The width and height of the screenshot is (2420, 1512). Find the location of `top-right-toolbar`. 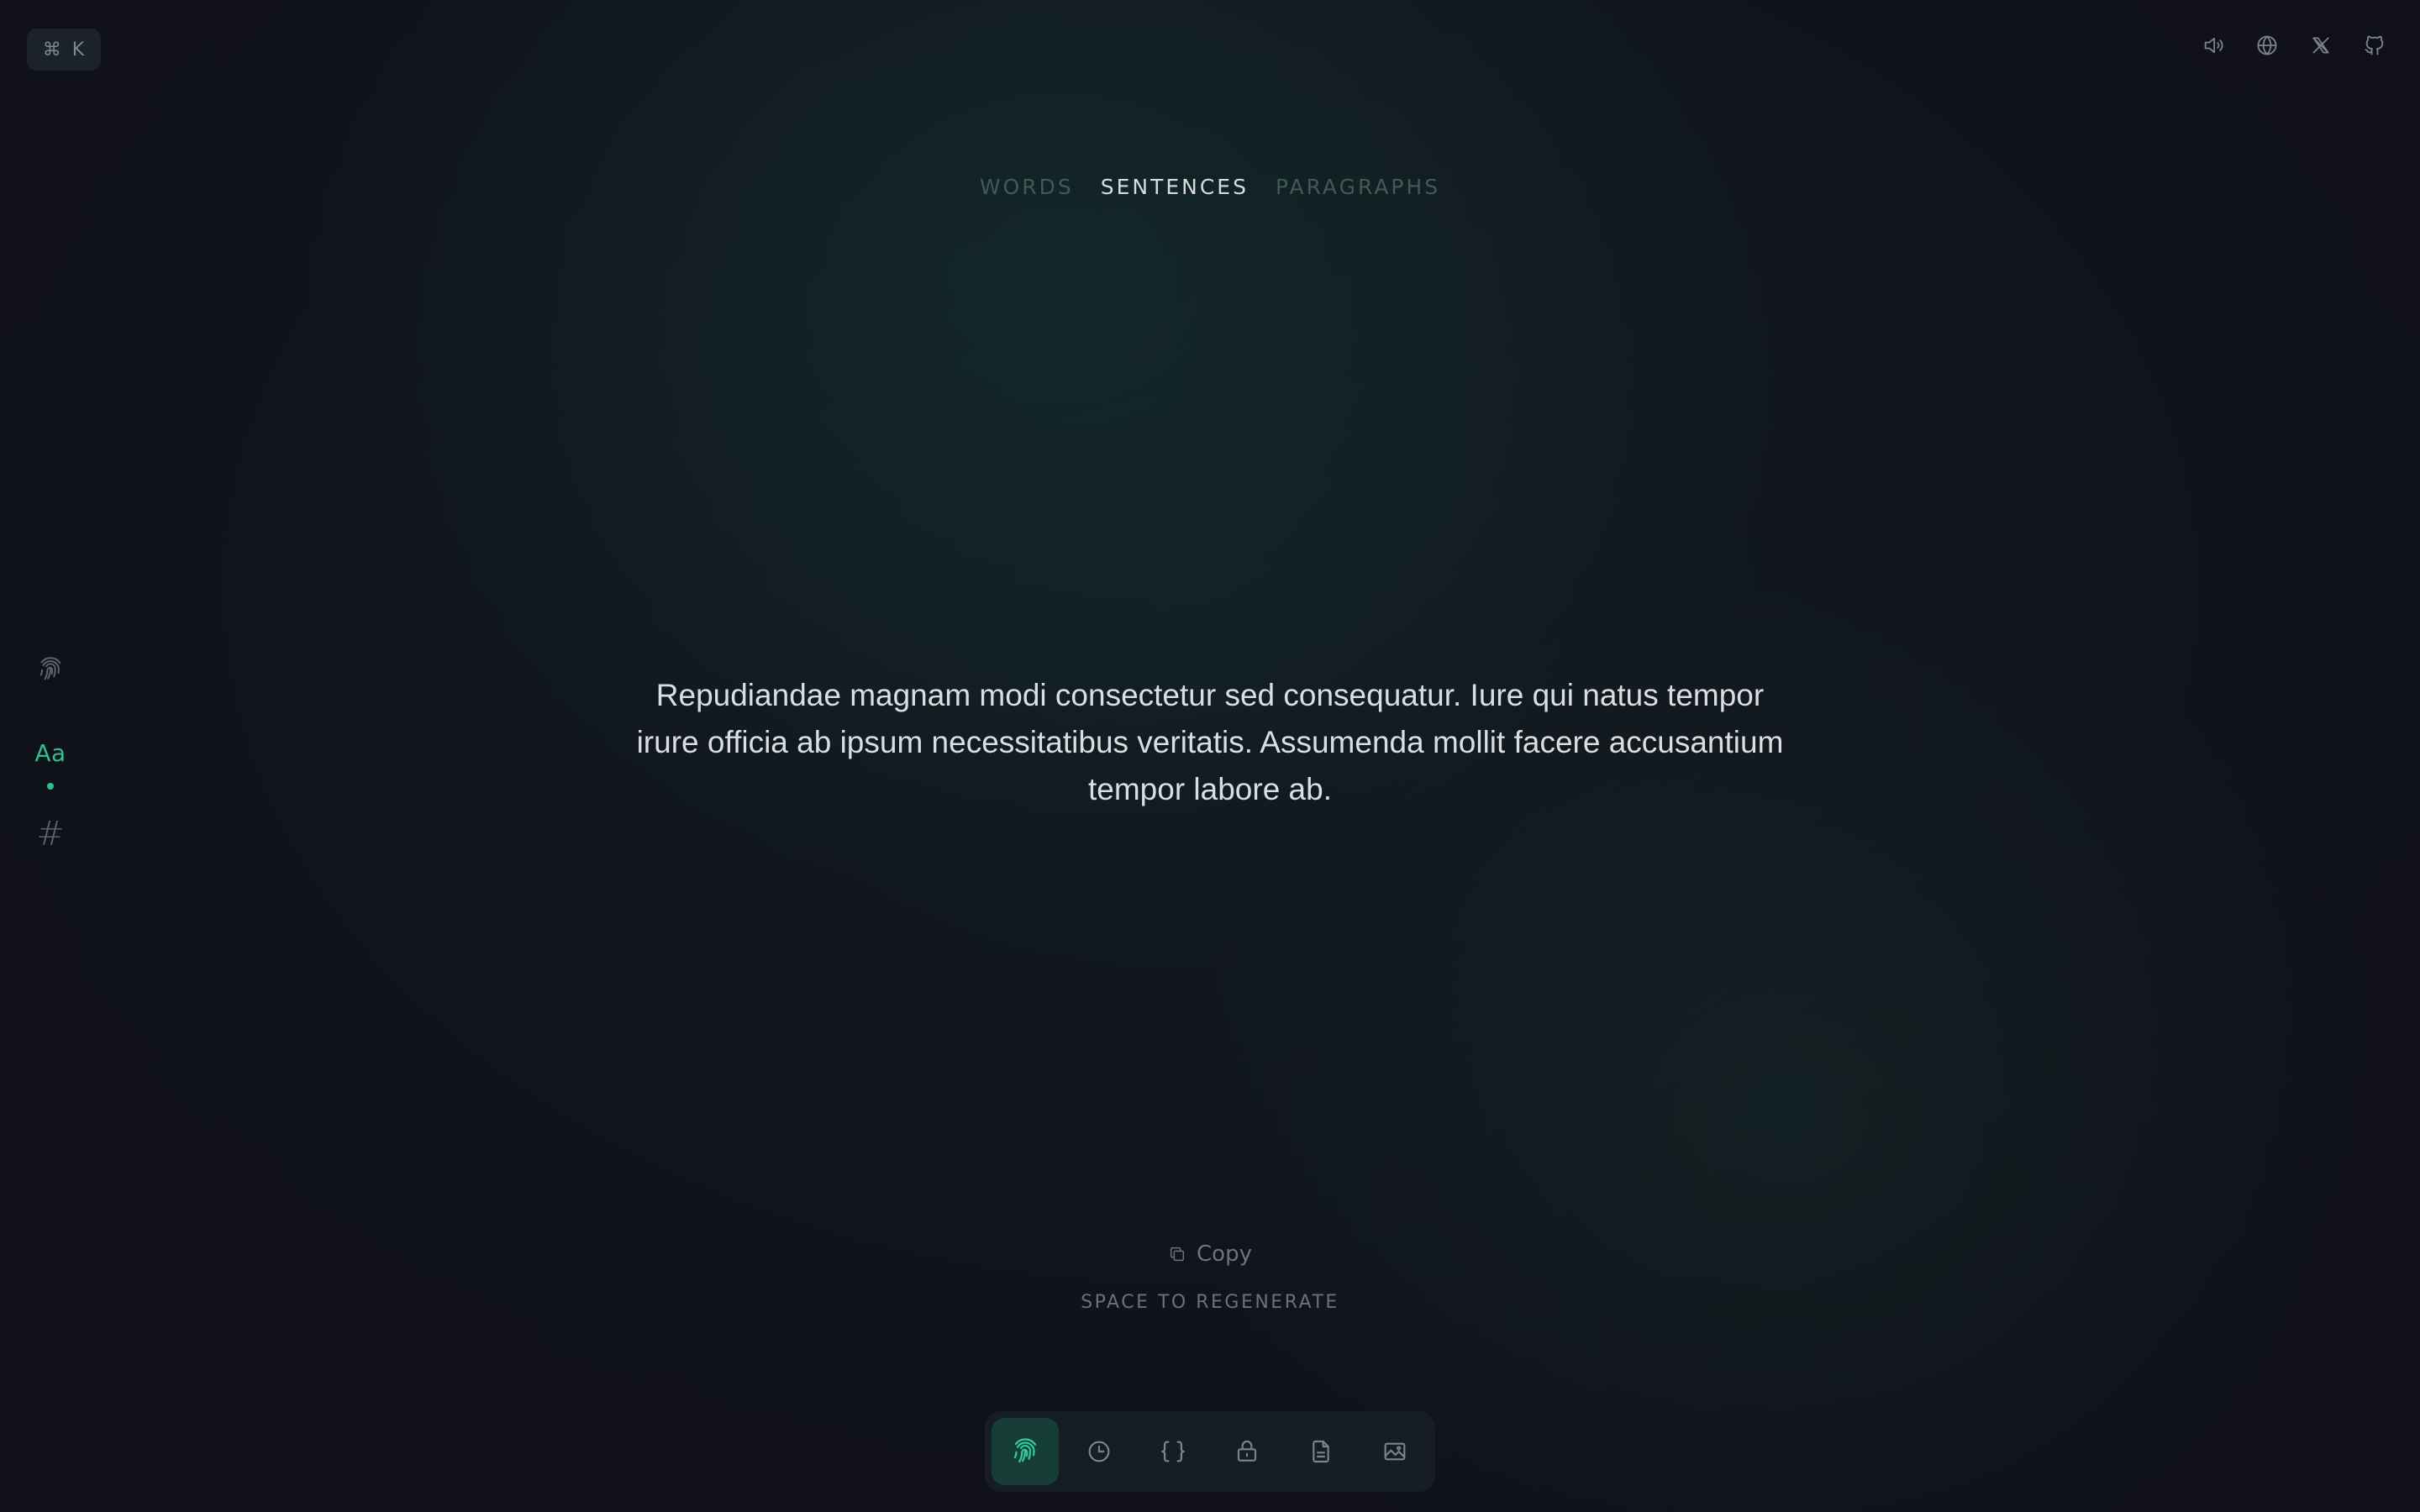

top-right-toolbar is located at coordinates (2294, 45).